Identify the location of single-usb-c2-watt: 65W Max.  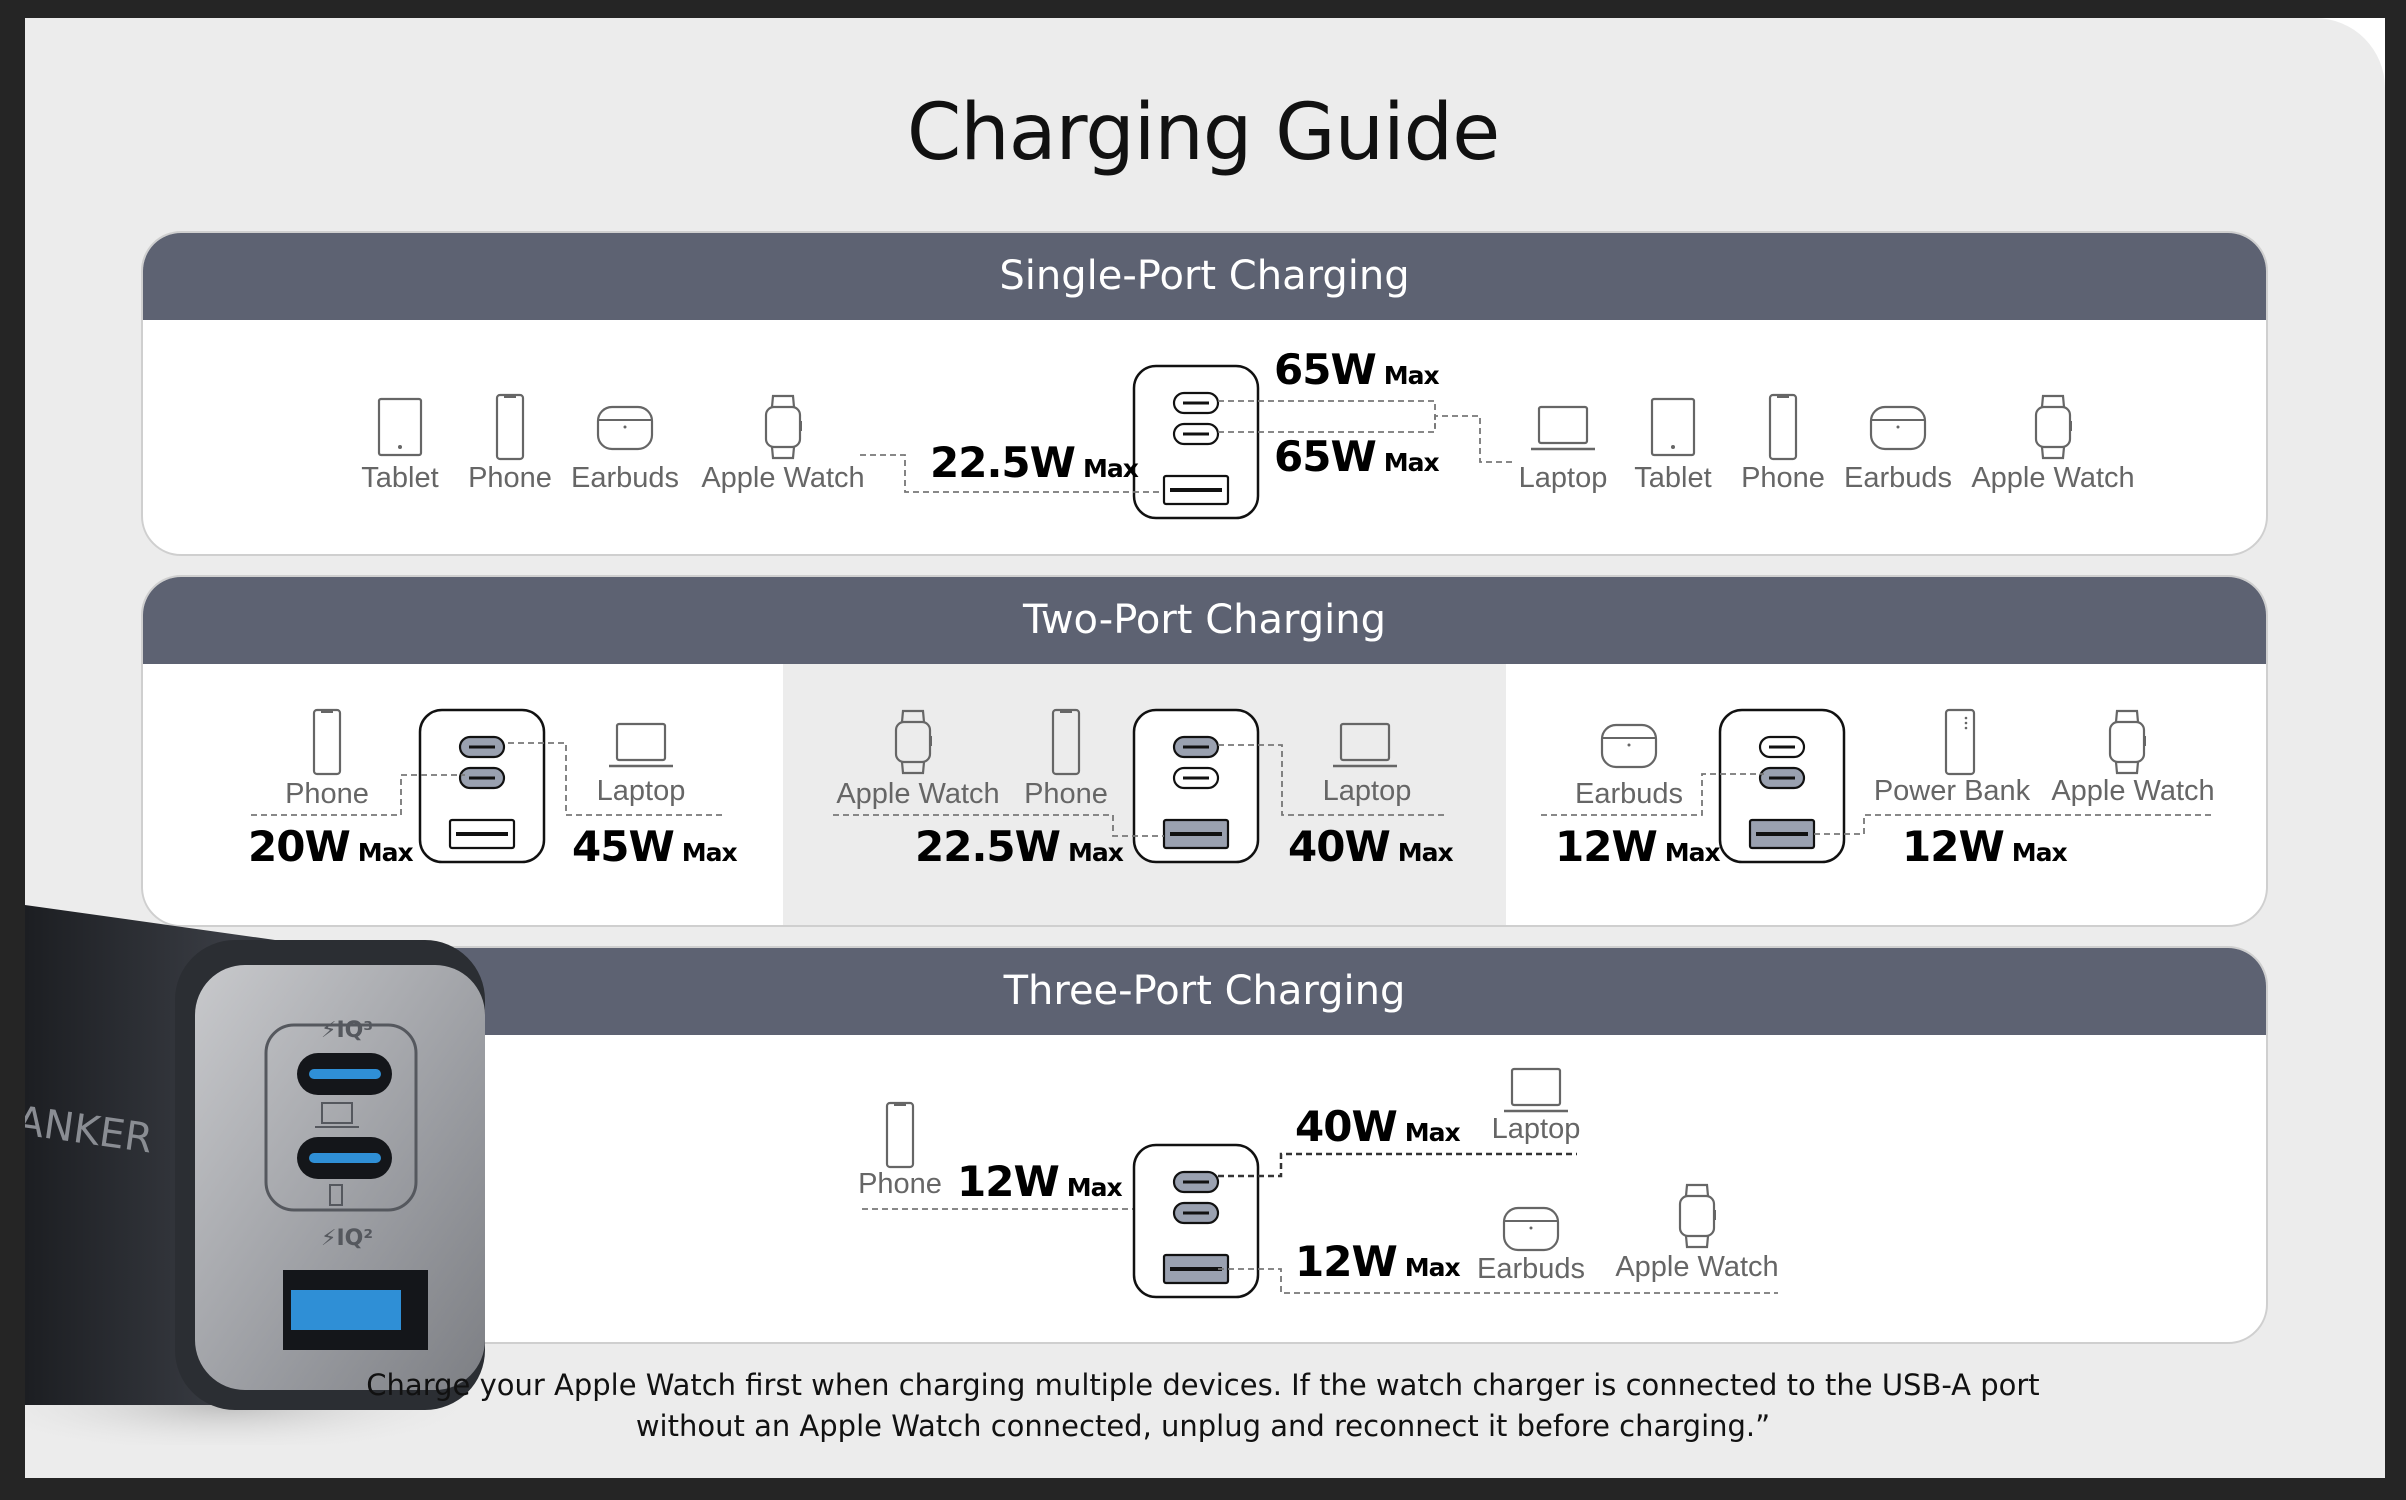
(1357, 456).